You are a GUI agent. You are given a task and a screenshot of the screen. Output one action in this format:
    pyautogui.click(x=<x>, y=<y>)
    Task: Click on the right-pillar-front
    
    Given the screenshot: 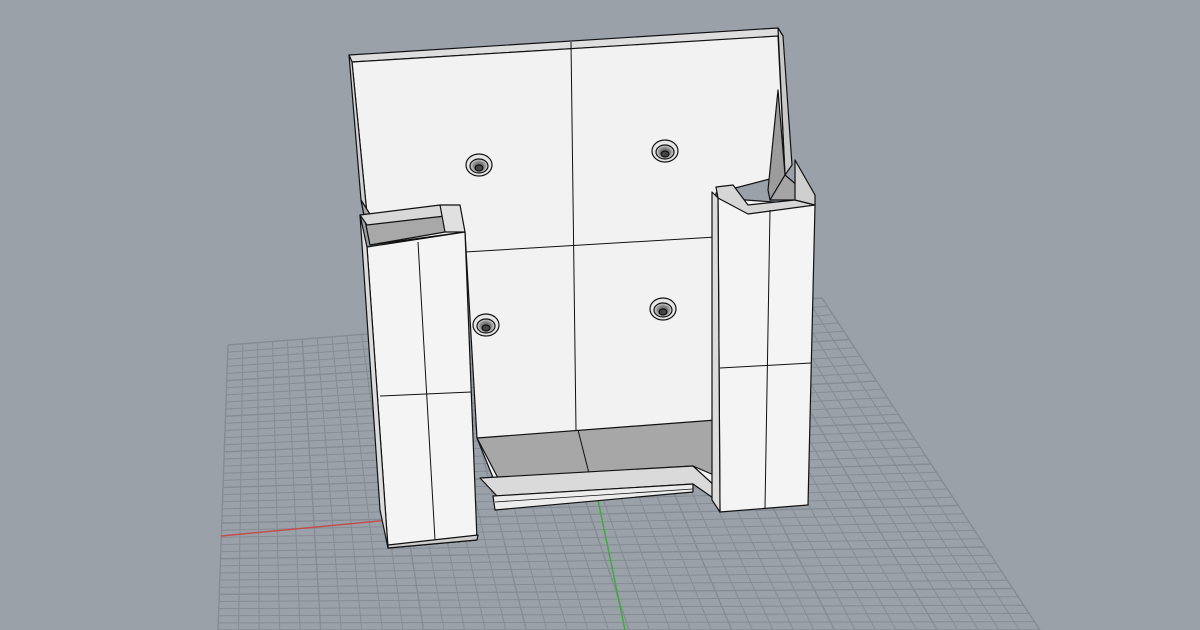 What is the action you would take?
    pyautogui.click(x=766, y=355)
    